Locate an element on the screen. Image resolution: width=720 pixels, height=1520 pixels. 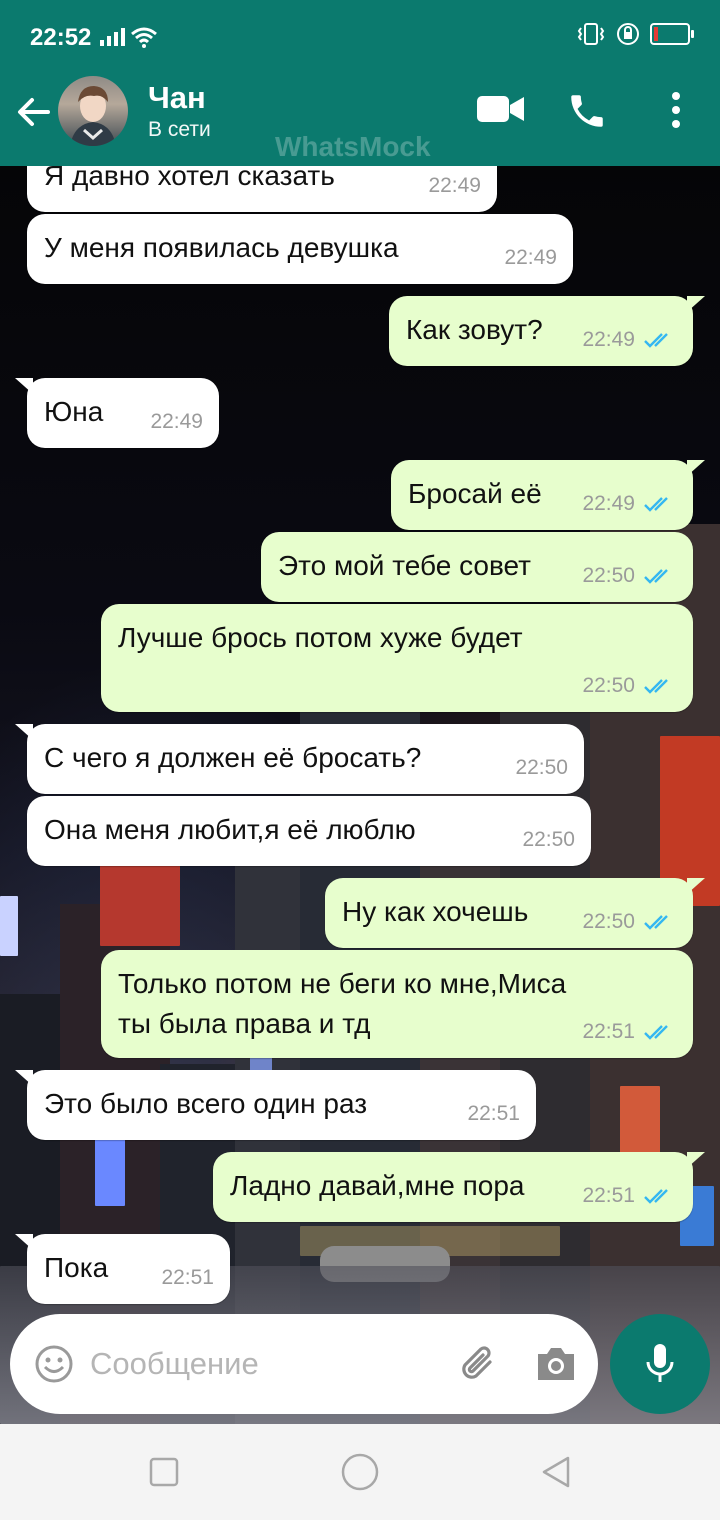
message-bubble-incoming: Она меня любит,я её люблю 22:50 is located at coordinates (309, 831).